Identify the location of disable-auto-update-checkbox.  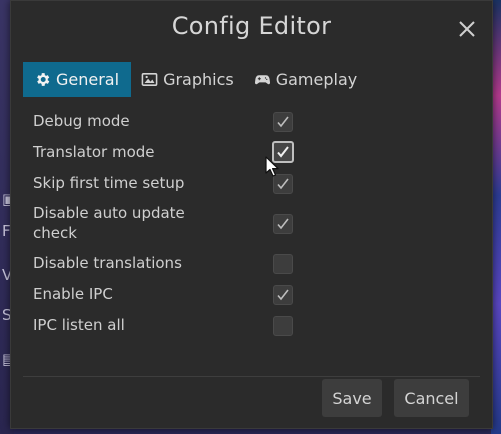
(283, 224).